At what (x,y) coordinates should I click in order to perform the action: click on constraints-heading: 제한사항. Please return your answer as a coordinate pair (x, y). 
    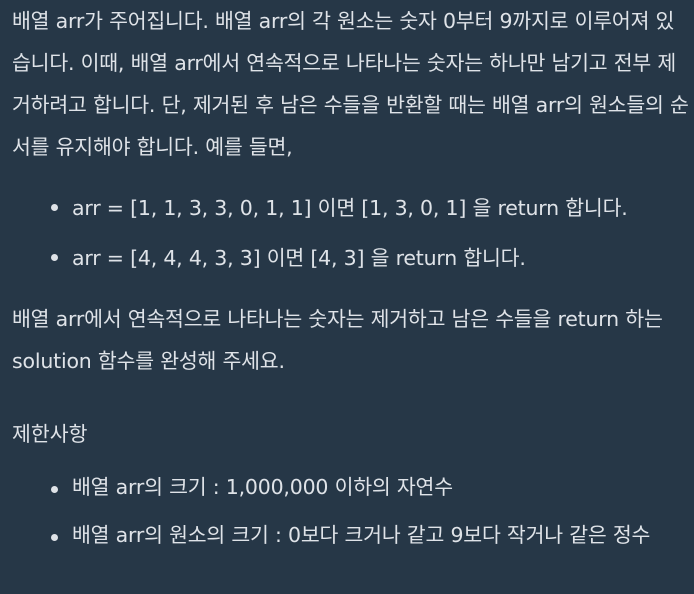
    Looking at the image, I should click on (50, 434).